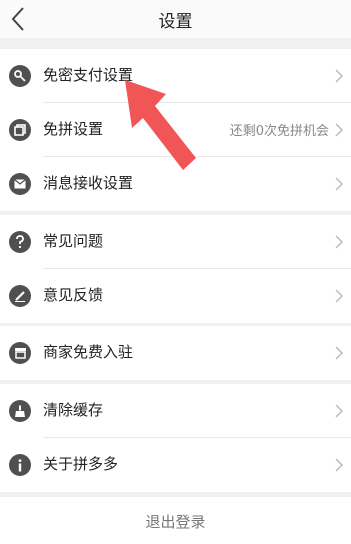 Image resolution: width=351 pixels, height=544 pixels. What do you see at coordinates (73, 410) in the screenshot?
I see `row-label: 清除缓存` at bounding box center [73, 410].